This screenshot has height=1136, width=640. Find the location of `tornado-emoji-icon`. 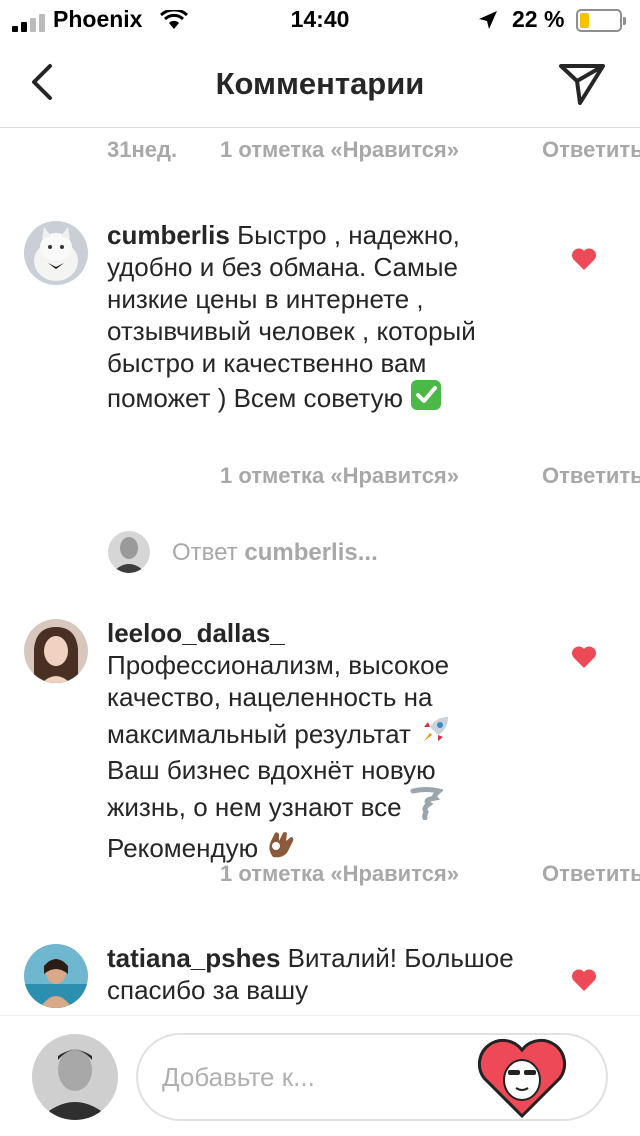

tornado-emoji-icon is located at coordinates (427, 806).